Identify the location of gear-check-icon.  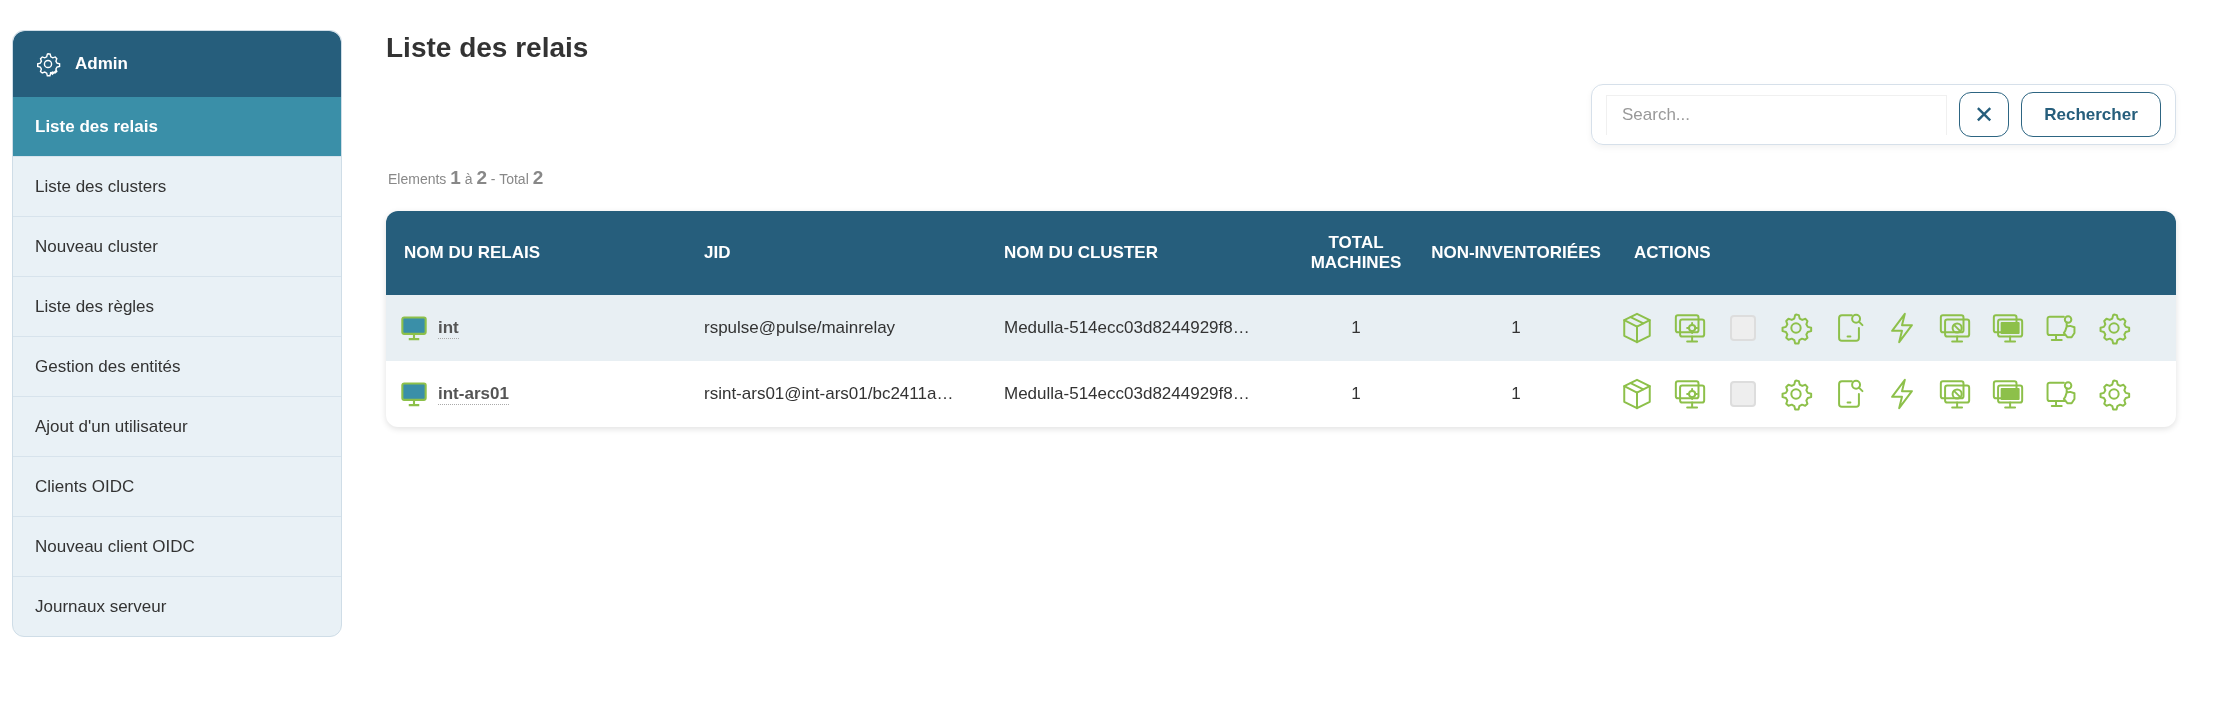
(48, 64).